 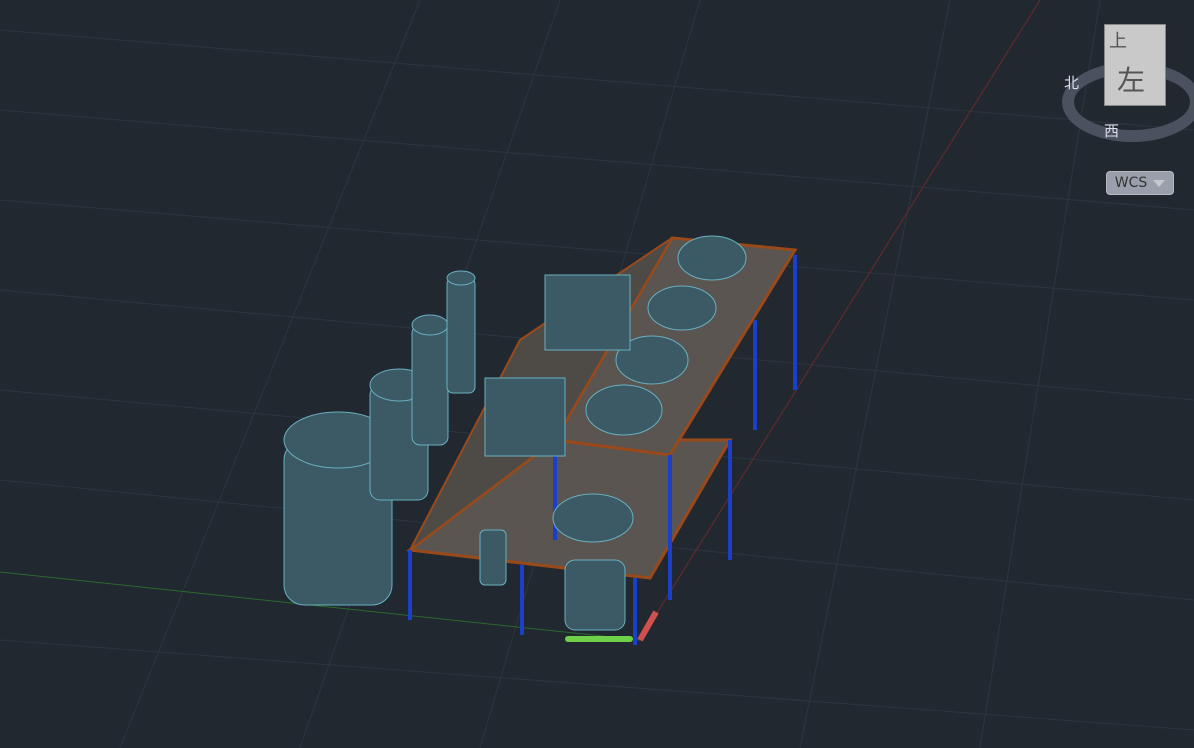 I want to click on viewcube-cube: 上 左, so click(x=1135, y=65).